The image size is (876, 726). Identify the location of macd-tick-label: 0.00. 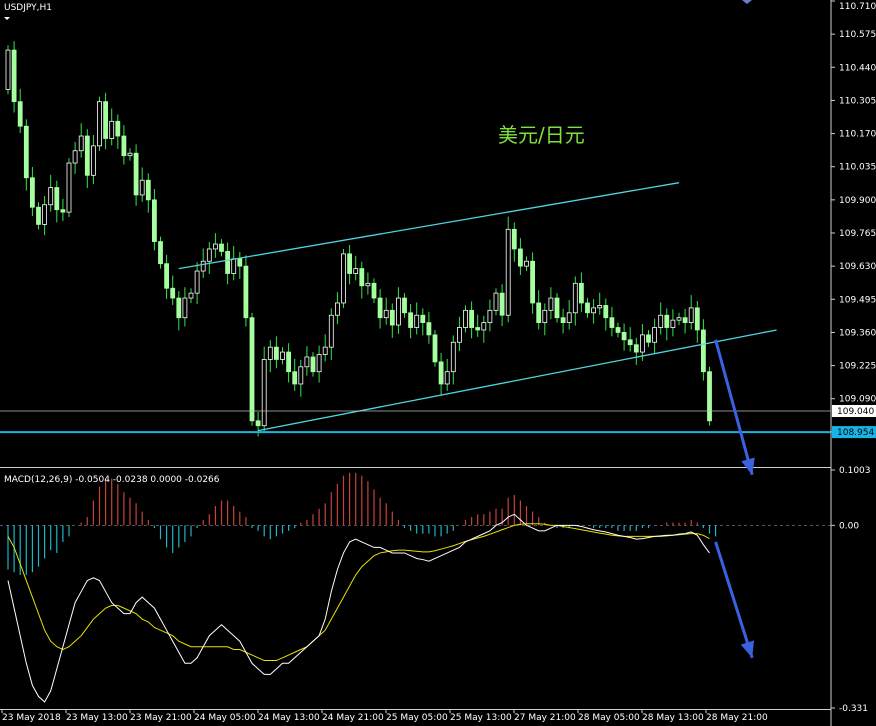
(849, 526).